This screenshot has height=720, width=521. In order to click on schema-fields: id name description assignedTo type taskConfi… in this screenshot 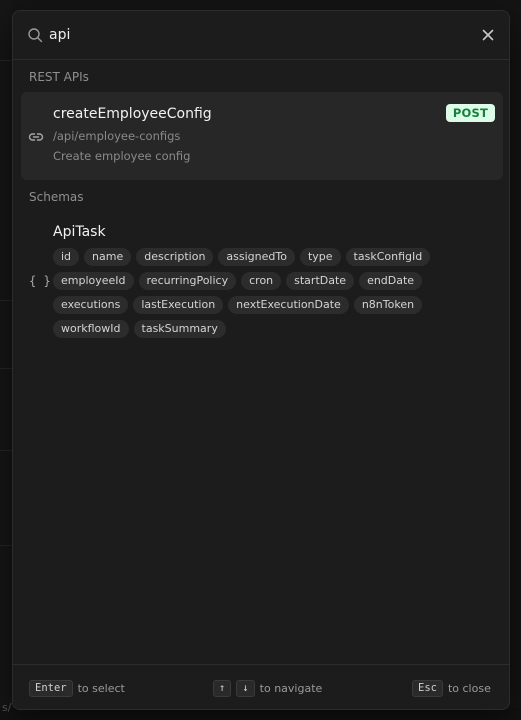, I will do `click(276, 293)`.